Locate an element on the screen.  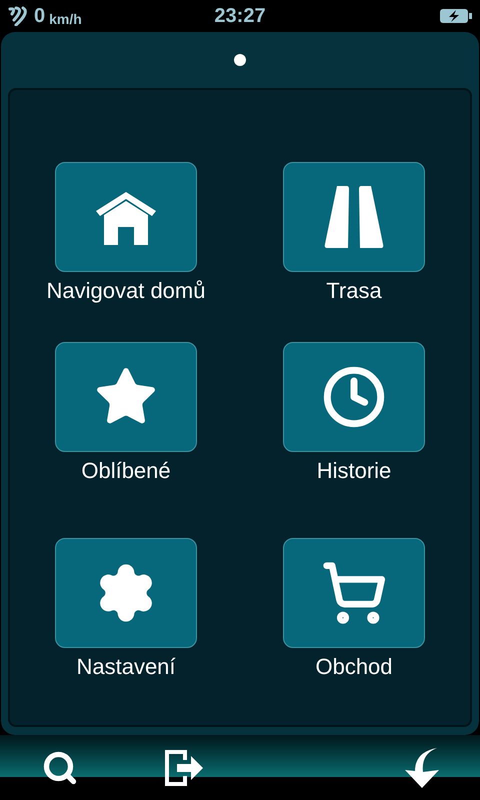
menu-label: Obchod is located at coordinates (354, 667).